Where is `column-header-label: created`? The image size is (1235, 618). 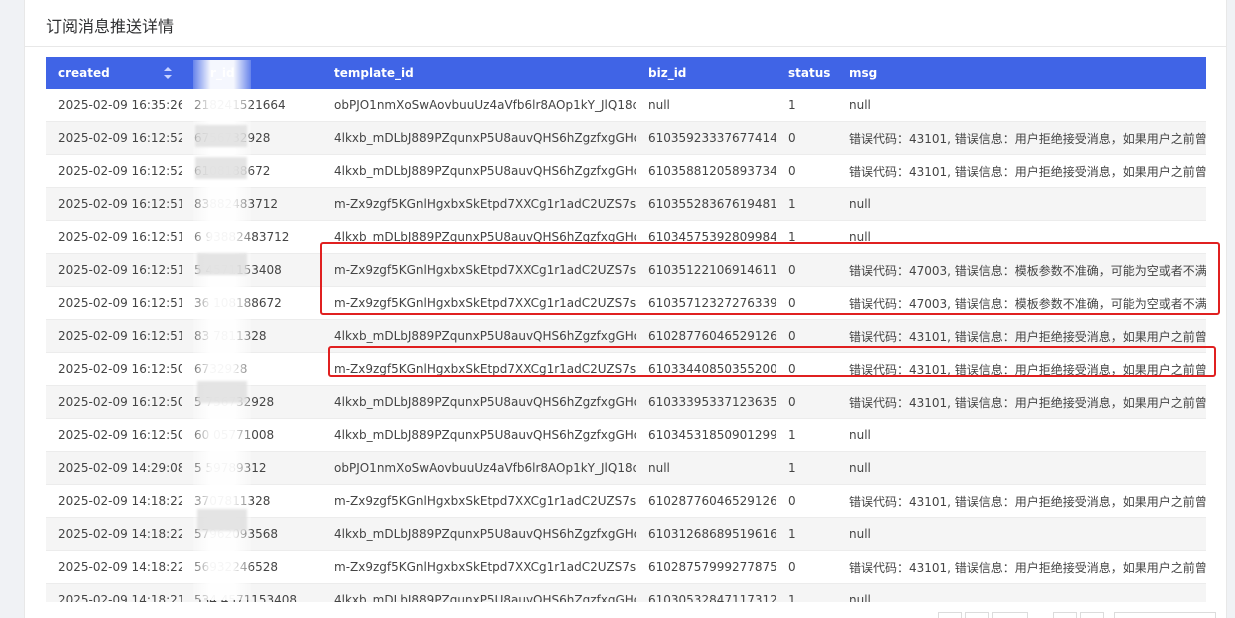 column-header-label: created is located at coordinates (84, 73).